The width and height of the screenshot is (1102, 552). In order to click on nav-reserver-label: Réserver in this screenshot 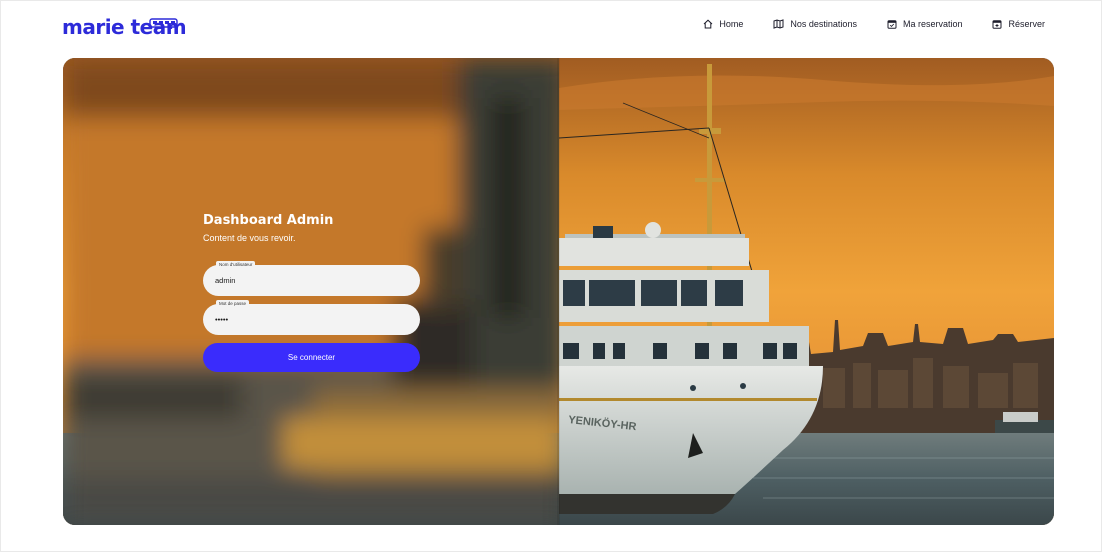, I will do `click(1026, 24)`.